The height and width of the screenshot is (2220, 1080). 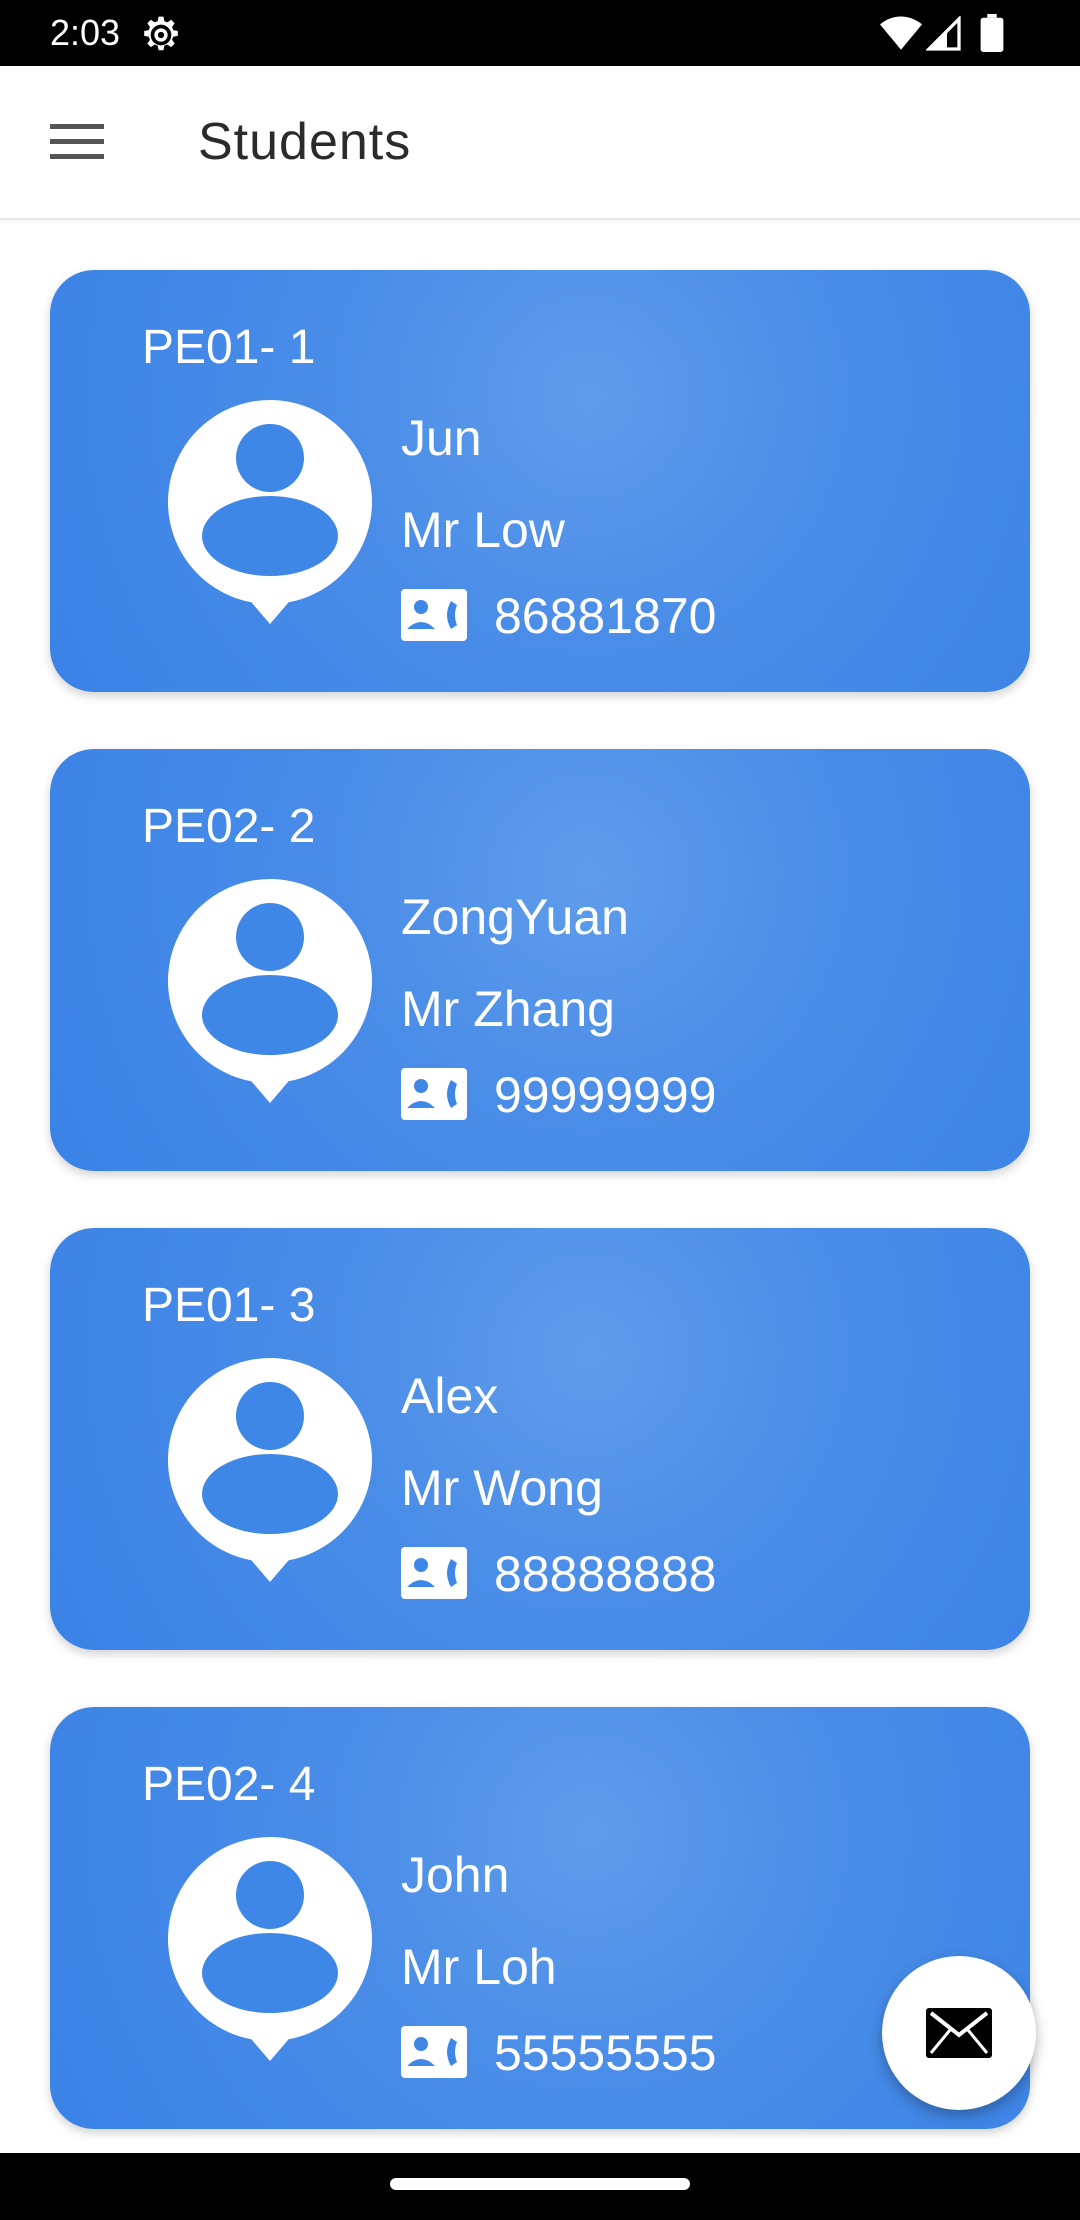 What do you see at coordinates (77, 142) in the screenshot?
I see `menu-icon` at bounding box center [77, 142].